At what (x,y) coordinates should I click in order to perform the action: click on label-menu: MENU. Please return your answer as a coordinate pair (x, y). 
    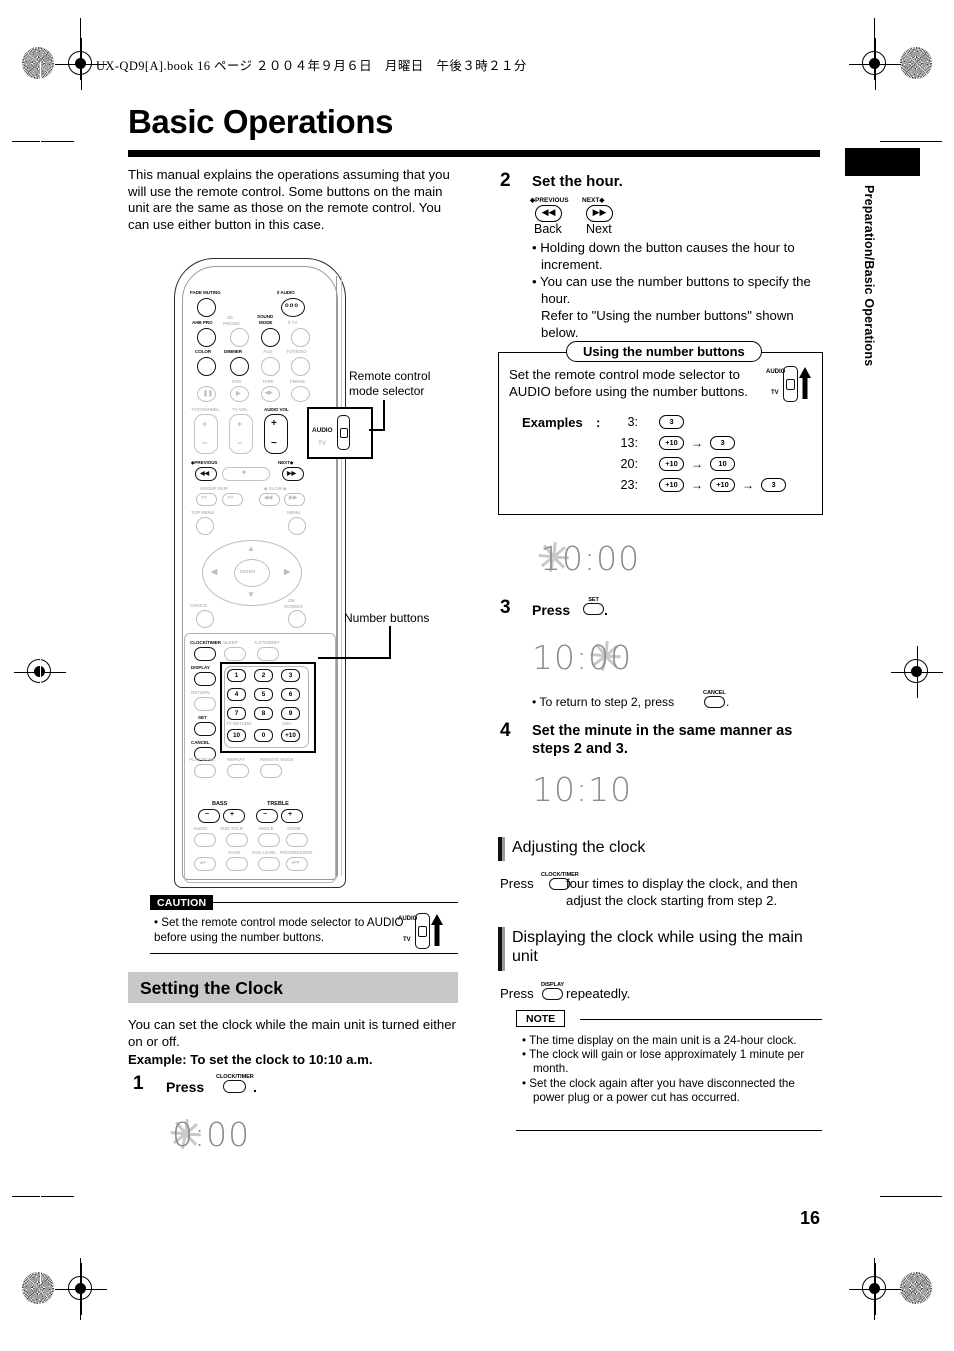
    Looking at the image, I should click on (294, 512).